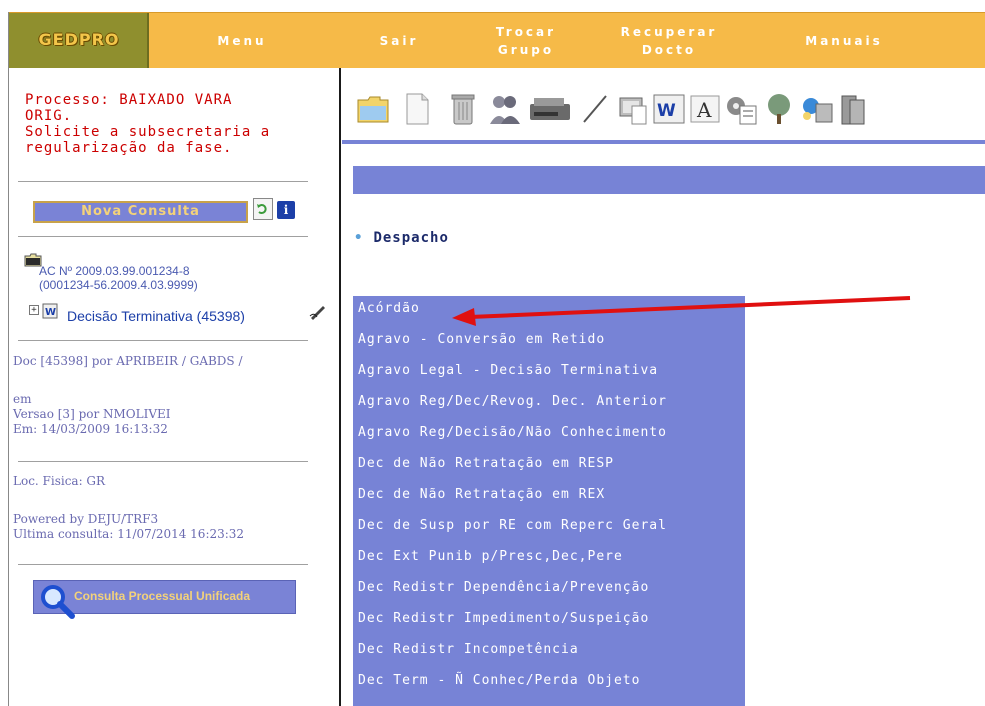 The height and width of the screenshot is (706, 985). What do you see at coordinates (34, 310) in the screenshot?
I see `tree-expand-icon: +` at bounding box center [34, 310].